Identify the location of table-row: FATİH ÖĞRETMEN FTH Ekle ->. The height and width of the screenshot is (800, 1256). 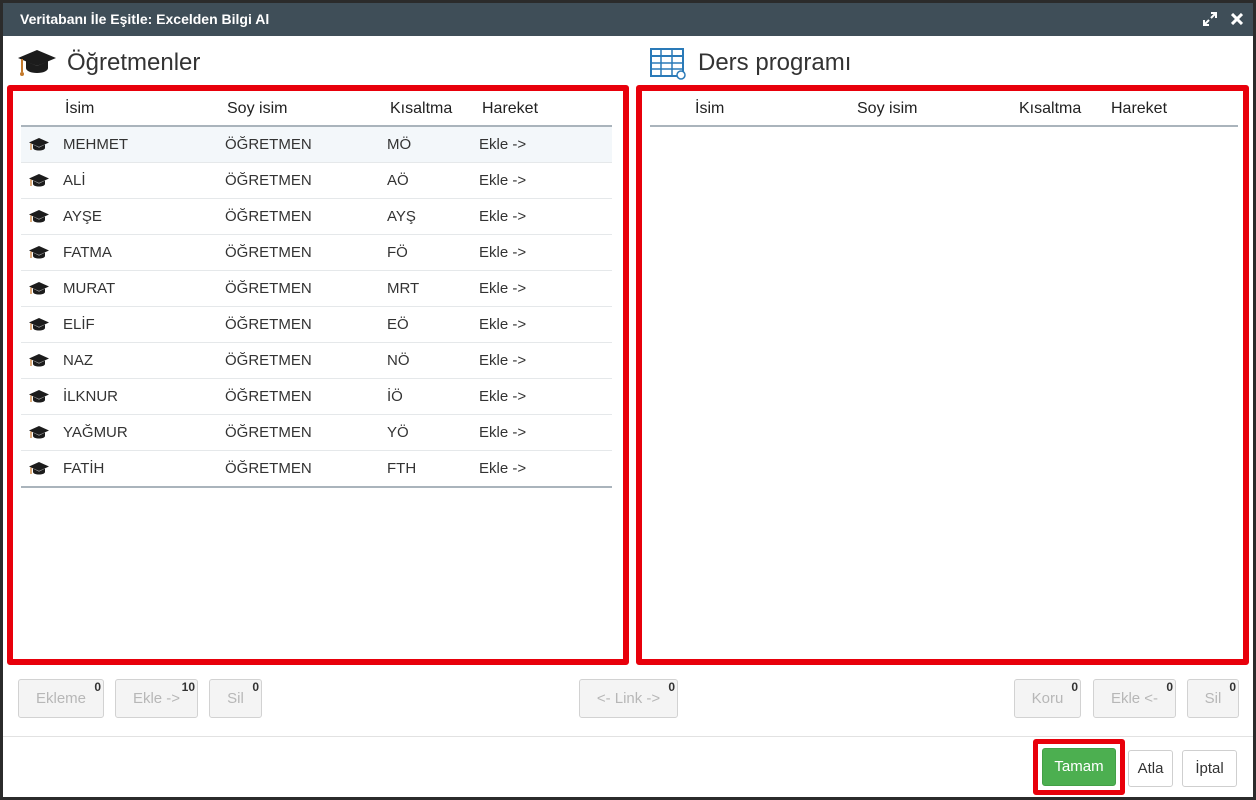
(316, 469).